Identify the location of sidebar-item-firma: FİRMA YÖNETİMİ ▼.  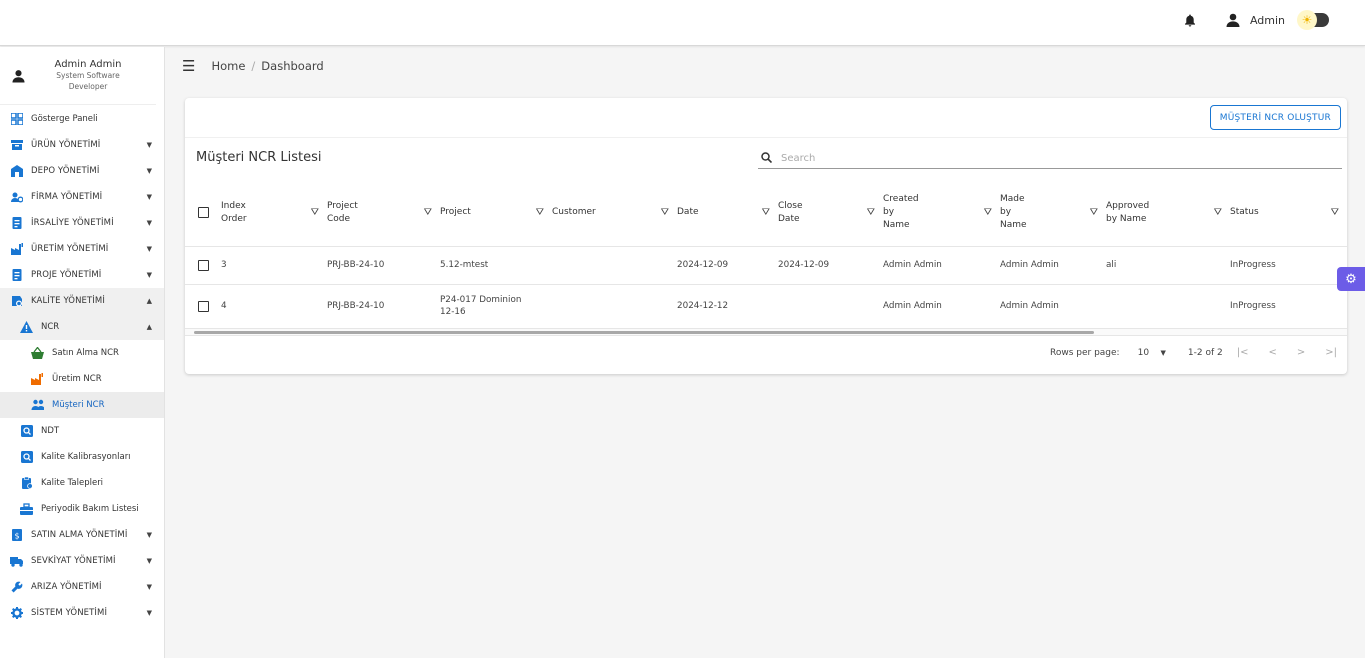
(82, 197).